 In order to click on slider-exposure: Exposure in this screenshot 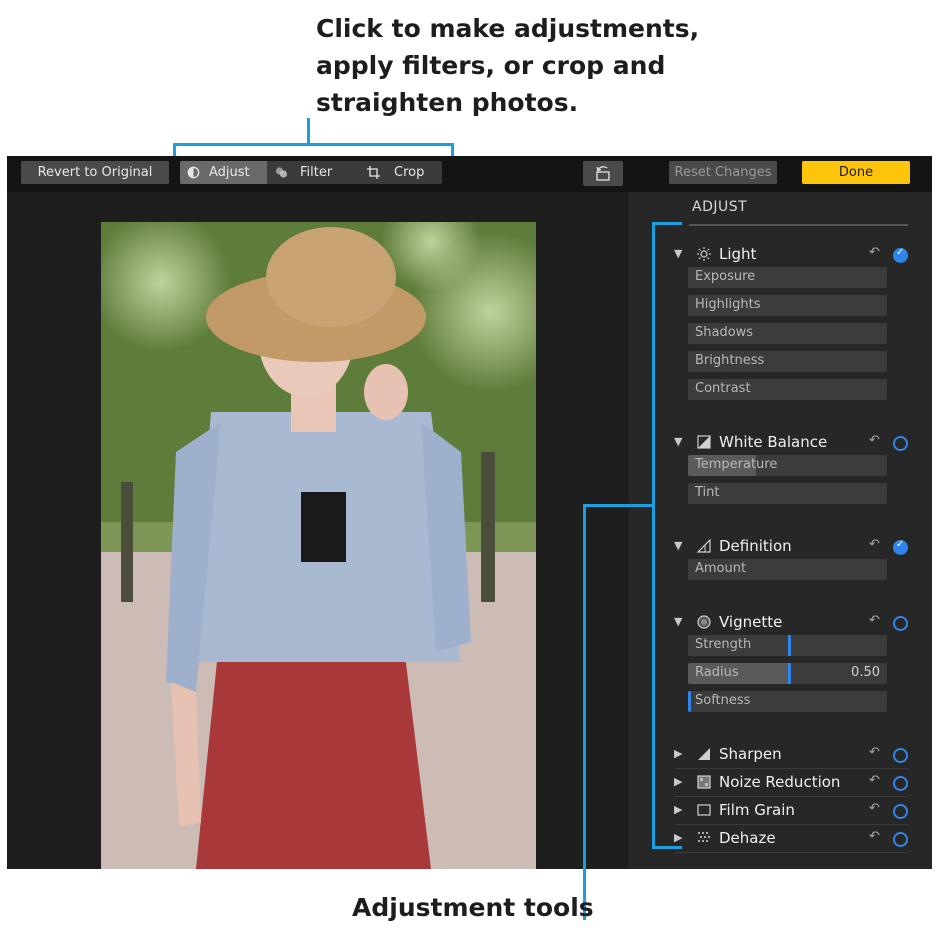, I will do `click(787, 277)`.